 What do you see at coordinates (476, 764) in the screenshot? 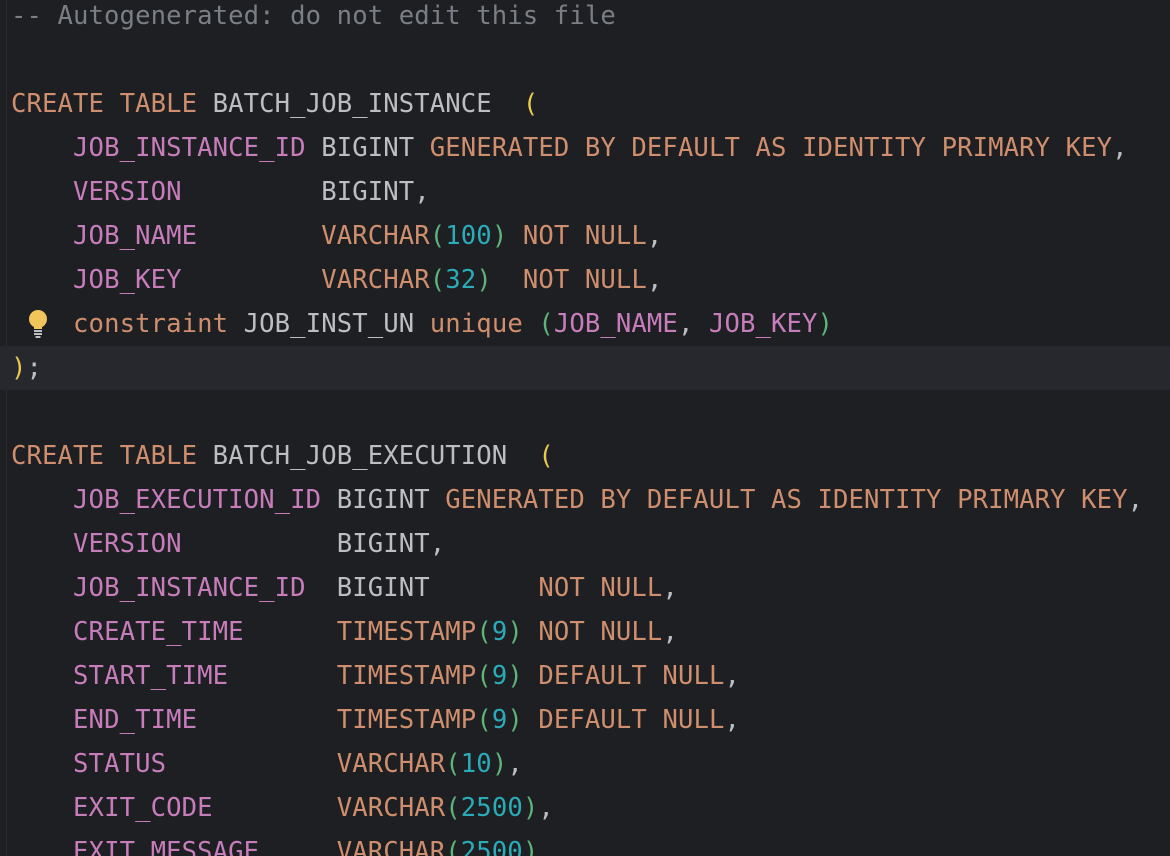
I see `token-number: 10` at bounding box center [476, 764].